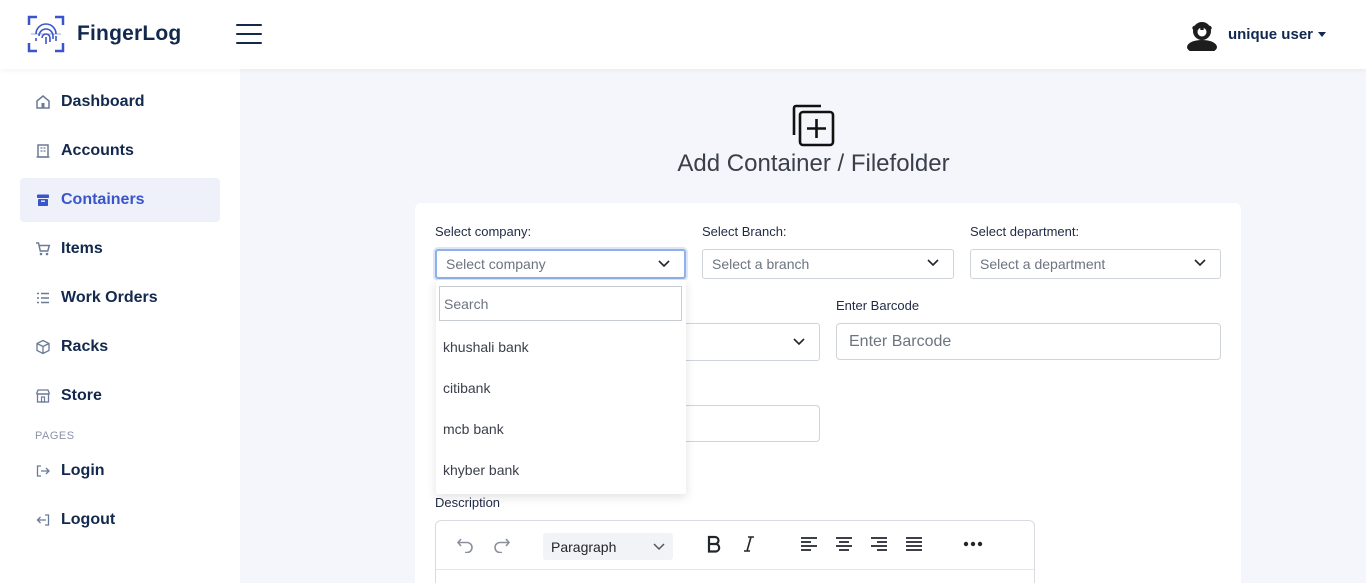  What do you see at coordinates (584, 546) in the screenshot?
I see `paragraph-format-value: Paragraph` at bounding box center [584, 546].